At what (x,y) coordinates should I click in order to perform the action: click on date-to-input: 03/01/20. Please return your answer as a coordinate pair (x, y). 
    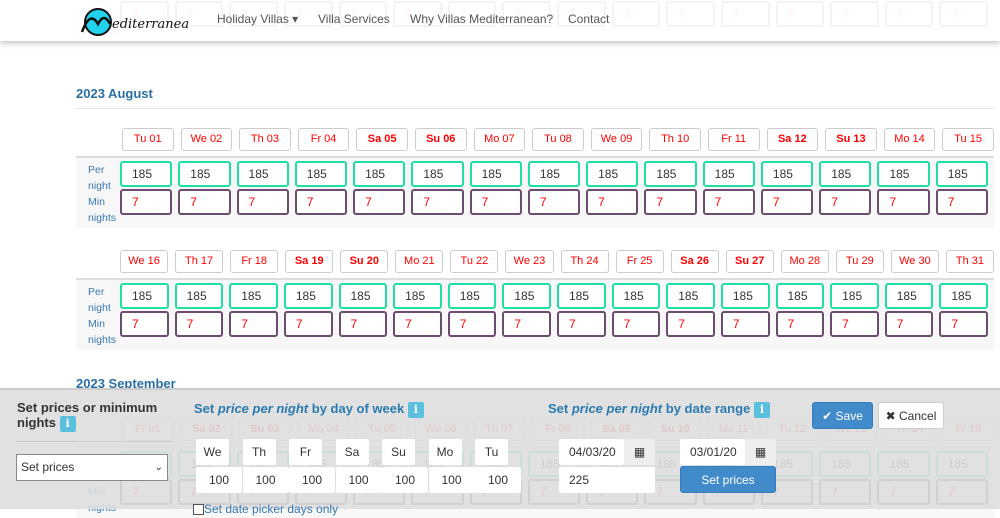
    Looking at the image, I should click on (712, 452).